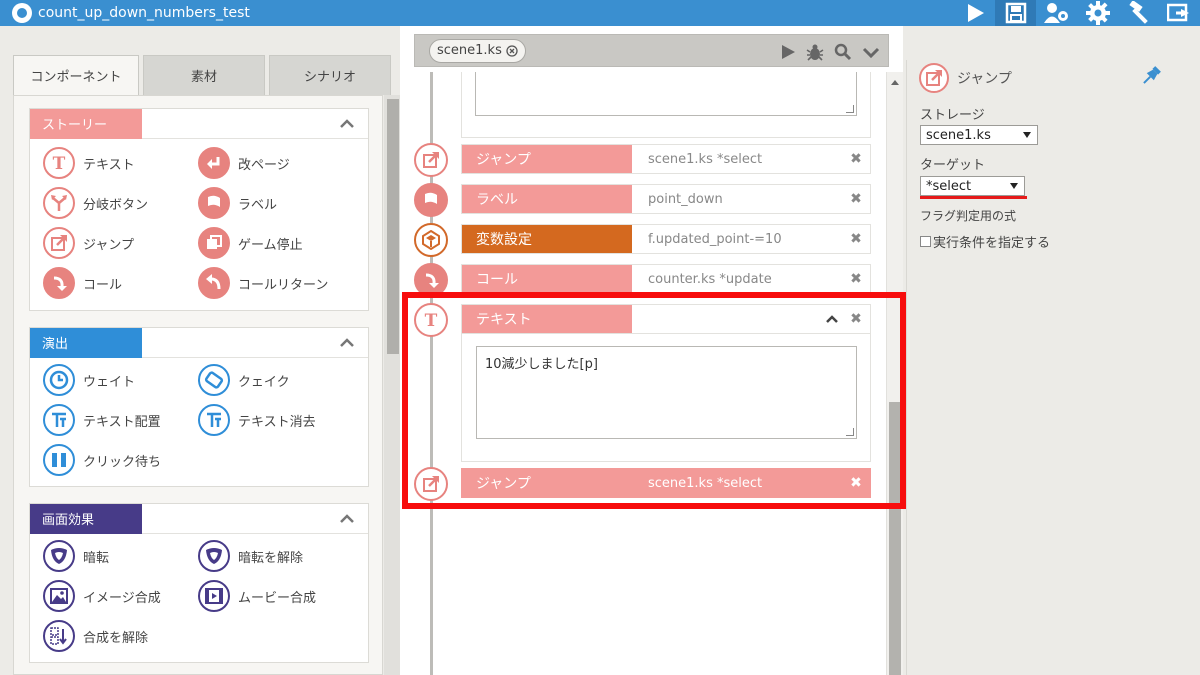  I want to click on file-bar: scene1.ks, so click(651, 50).